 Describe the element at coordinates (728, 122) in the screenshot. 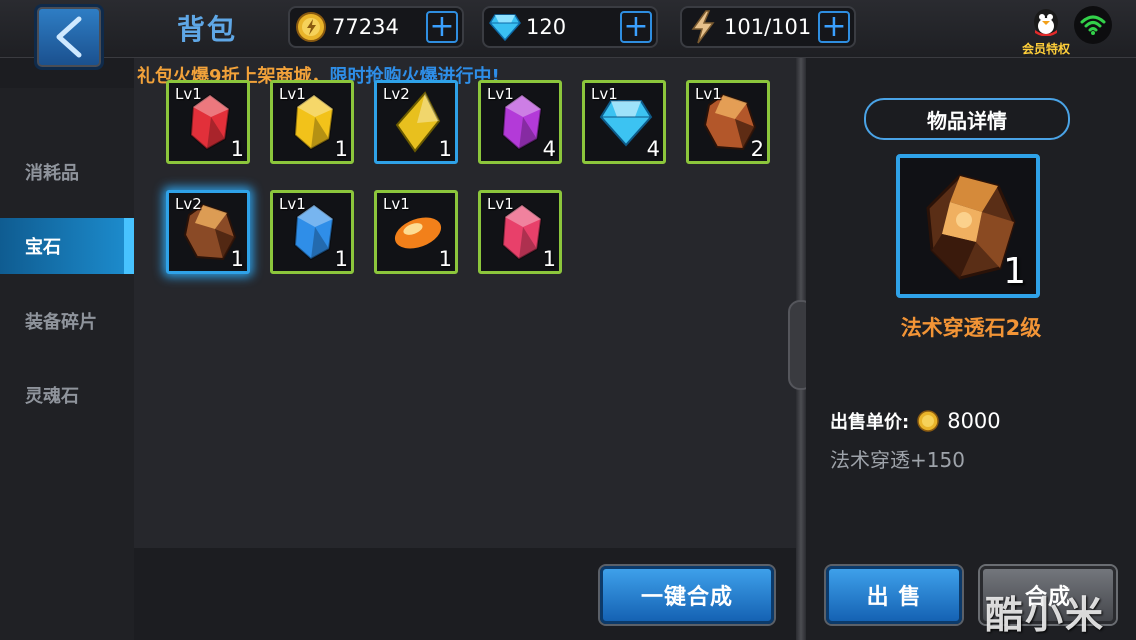

I see `gem-slot: Lv1 2` at that location.